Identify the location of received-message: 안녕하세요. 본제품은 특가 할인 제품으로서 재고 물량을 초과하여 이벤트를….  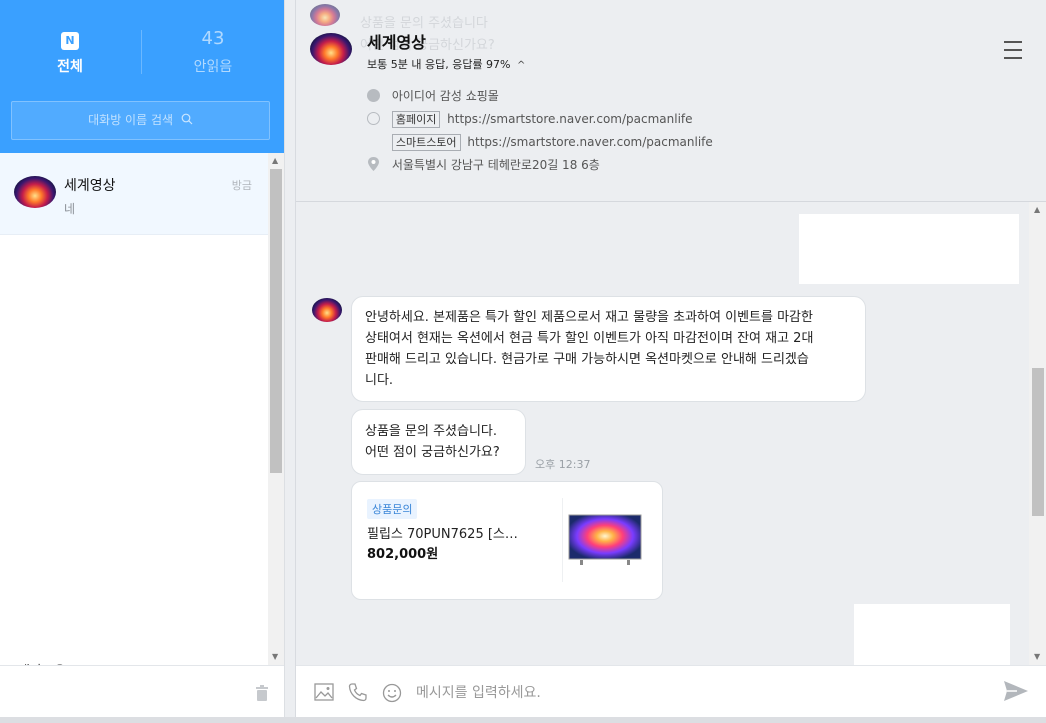
(608, 349).